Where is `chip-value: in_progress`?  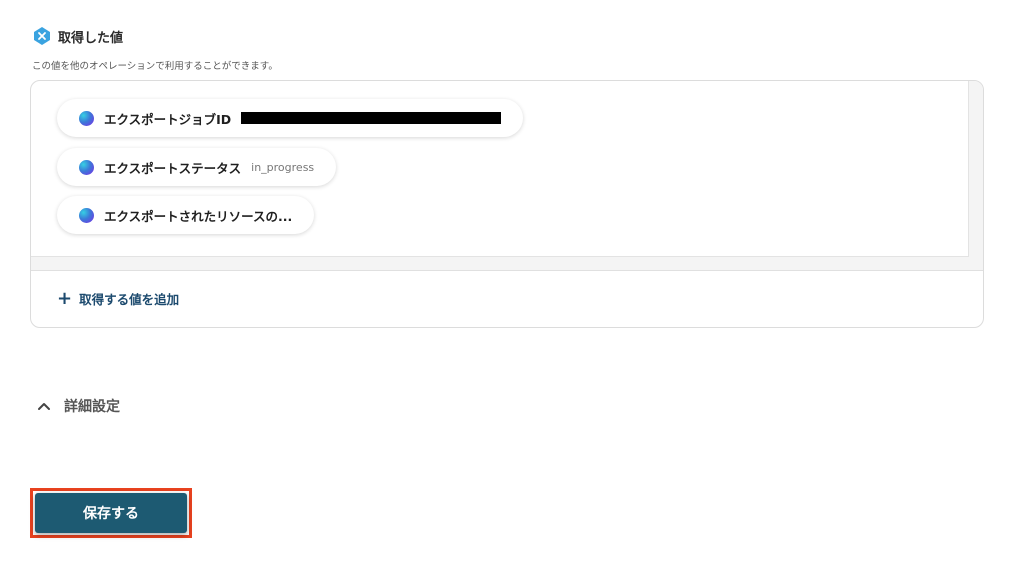
chip-value: in_progress is located at coordinates (283, 167).